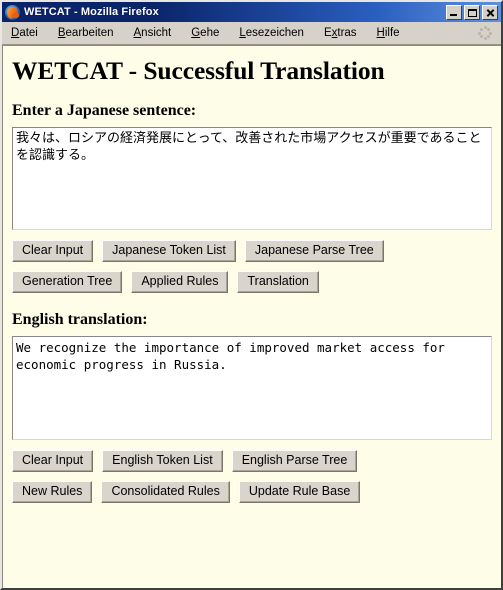  I want to click on menu-item-hilfe: Hilfe, so click(388, 33).